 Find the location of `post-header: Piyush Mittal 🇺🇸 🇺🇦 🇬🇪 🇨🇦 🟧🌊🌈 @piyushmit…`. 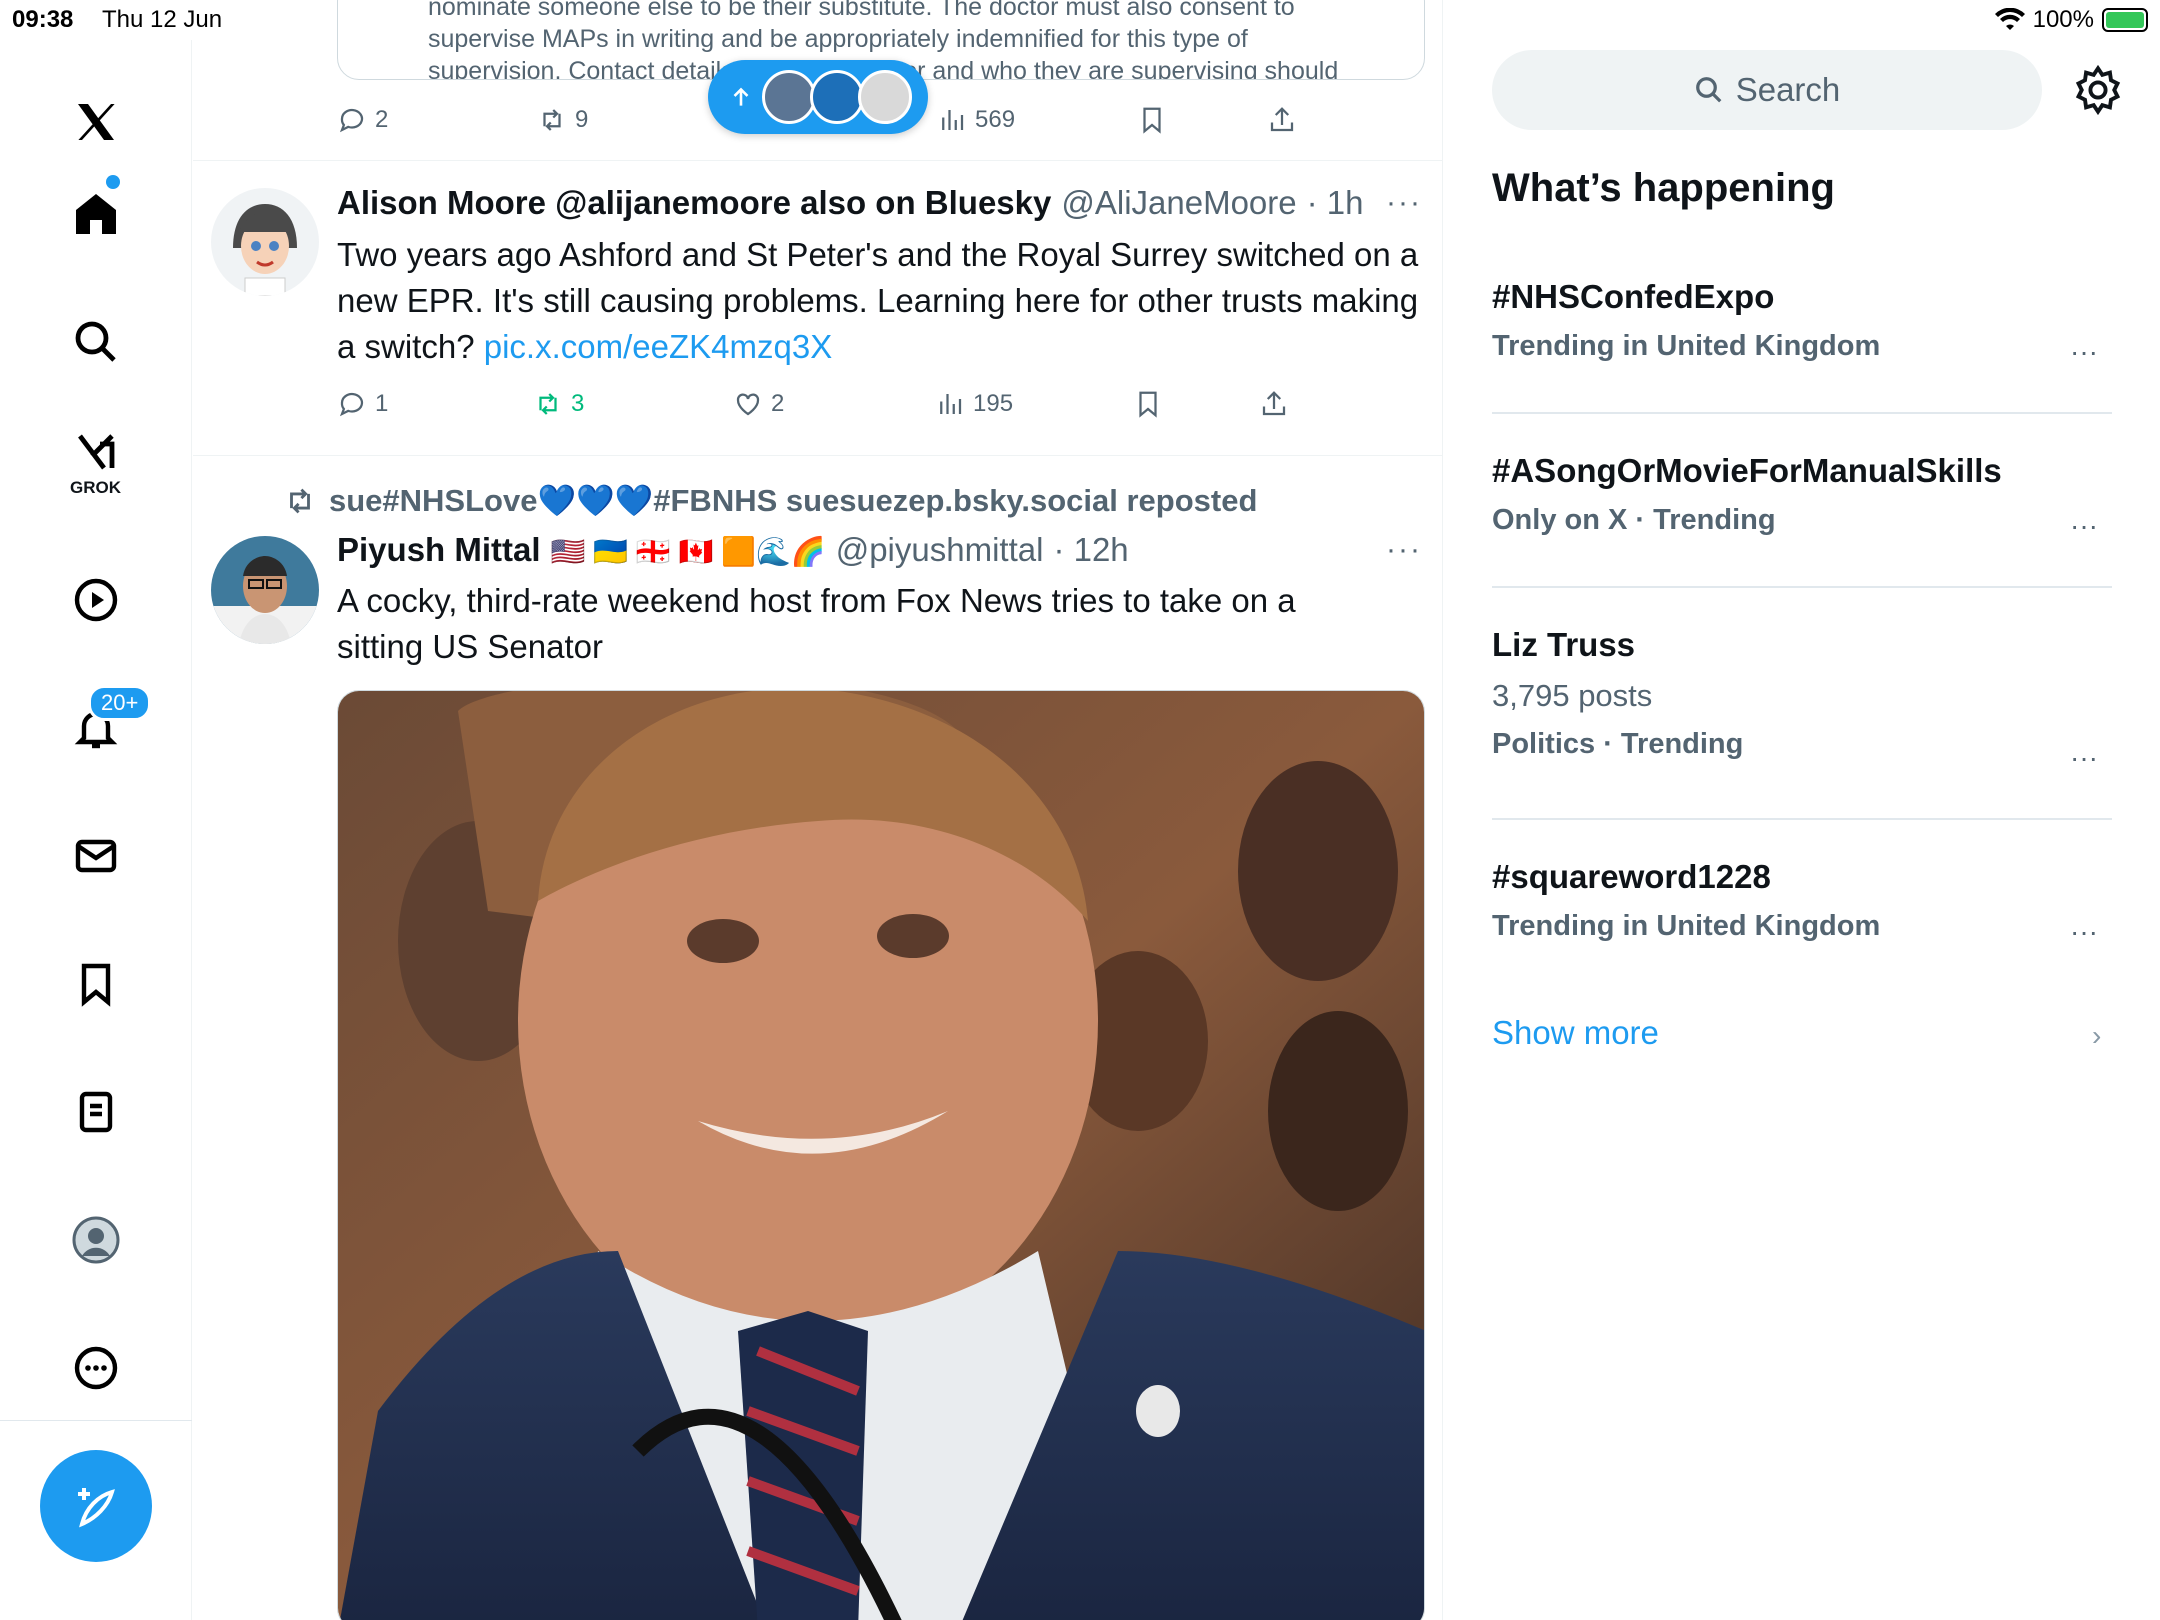

post-header: Piyush Mittal 🇺🇸 🇺🇦 🇬🇪 🇨🇦 🟧🌊🌈 @piyushmit… is located at coordinates (733, 550).